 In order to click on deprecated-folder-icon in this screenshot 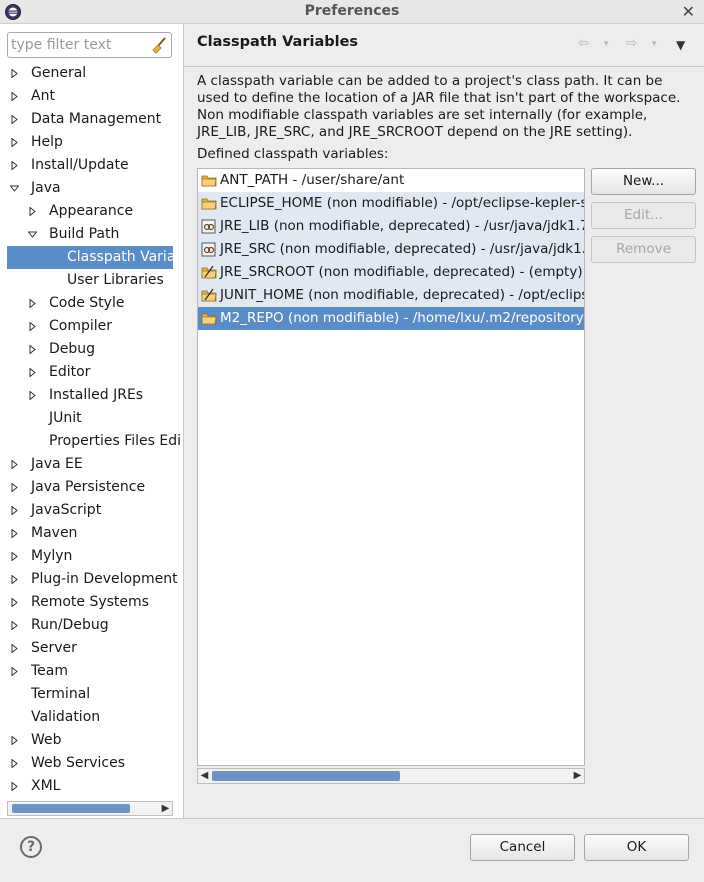, I will do `click(209, 272)`.